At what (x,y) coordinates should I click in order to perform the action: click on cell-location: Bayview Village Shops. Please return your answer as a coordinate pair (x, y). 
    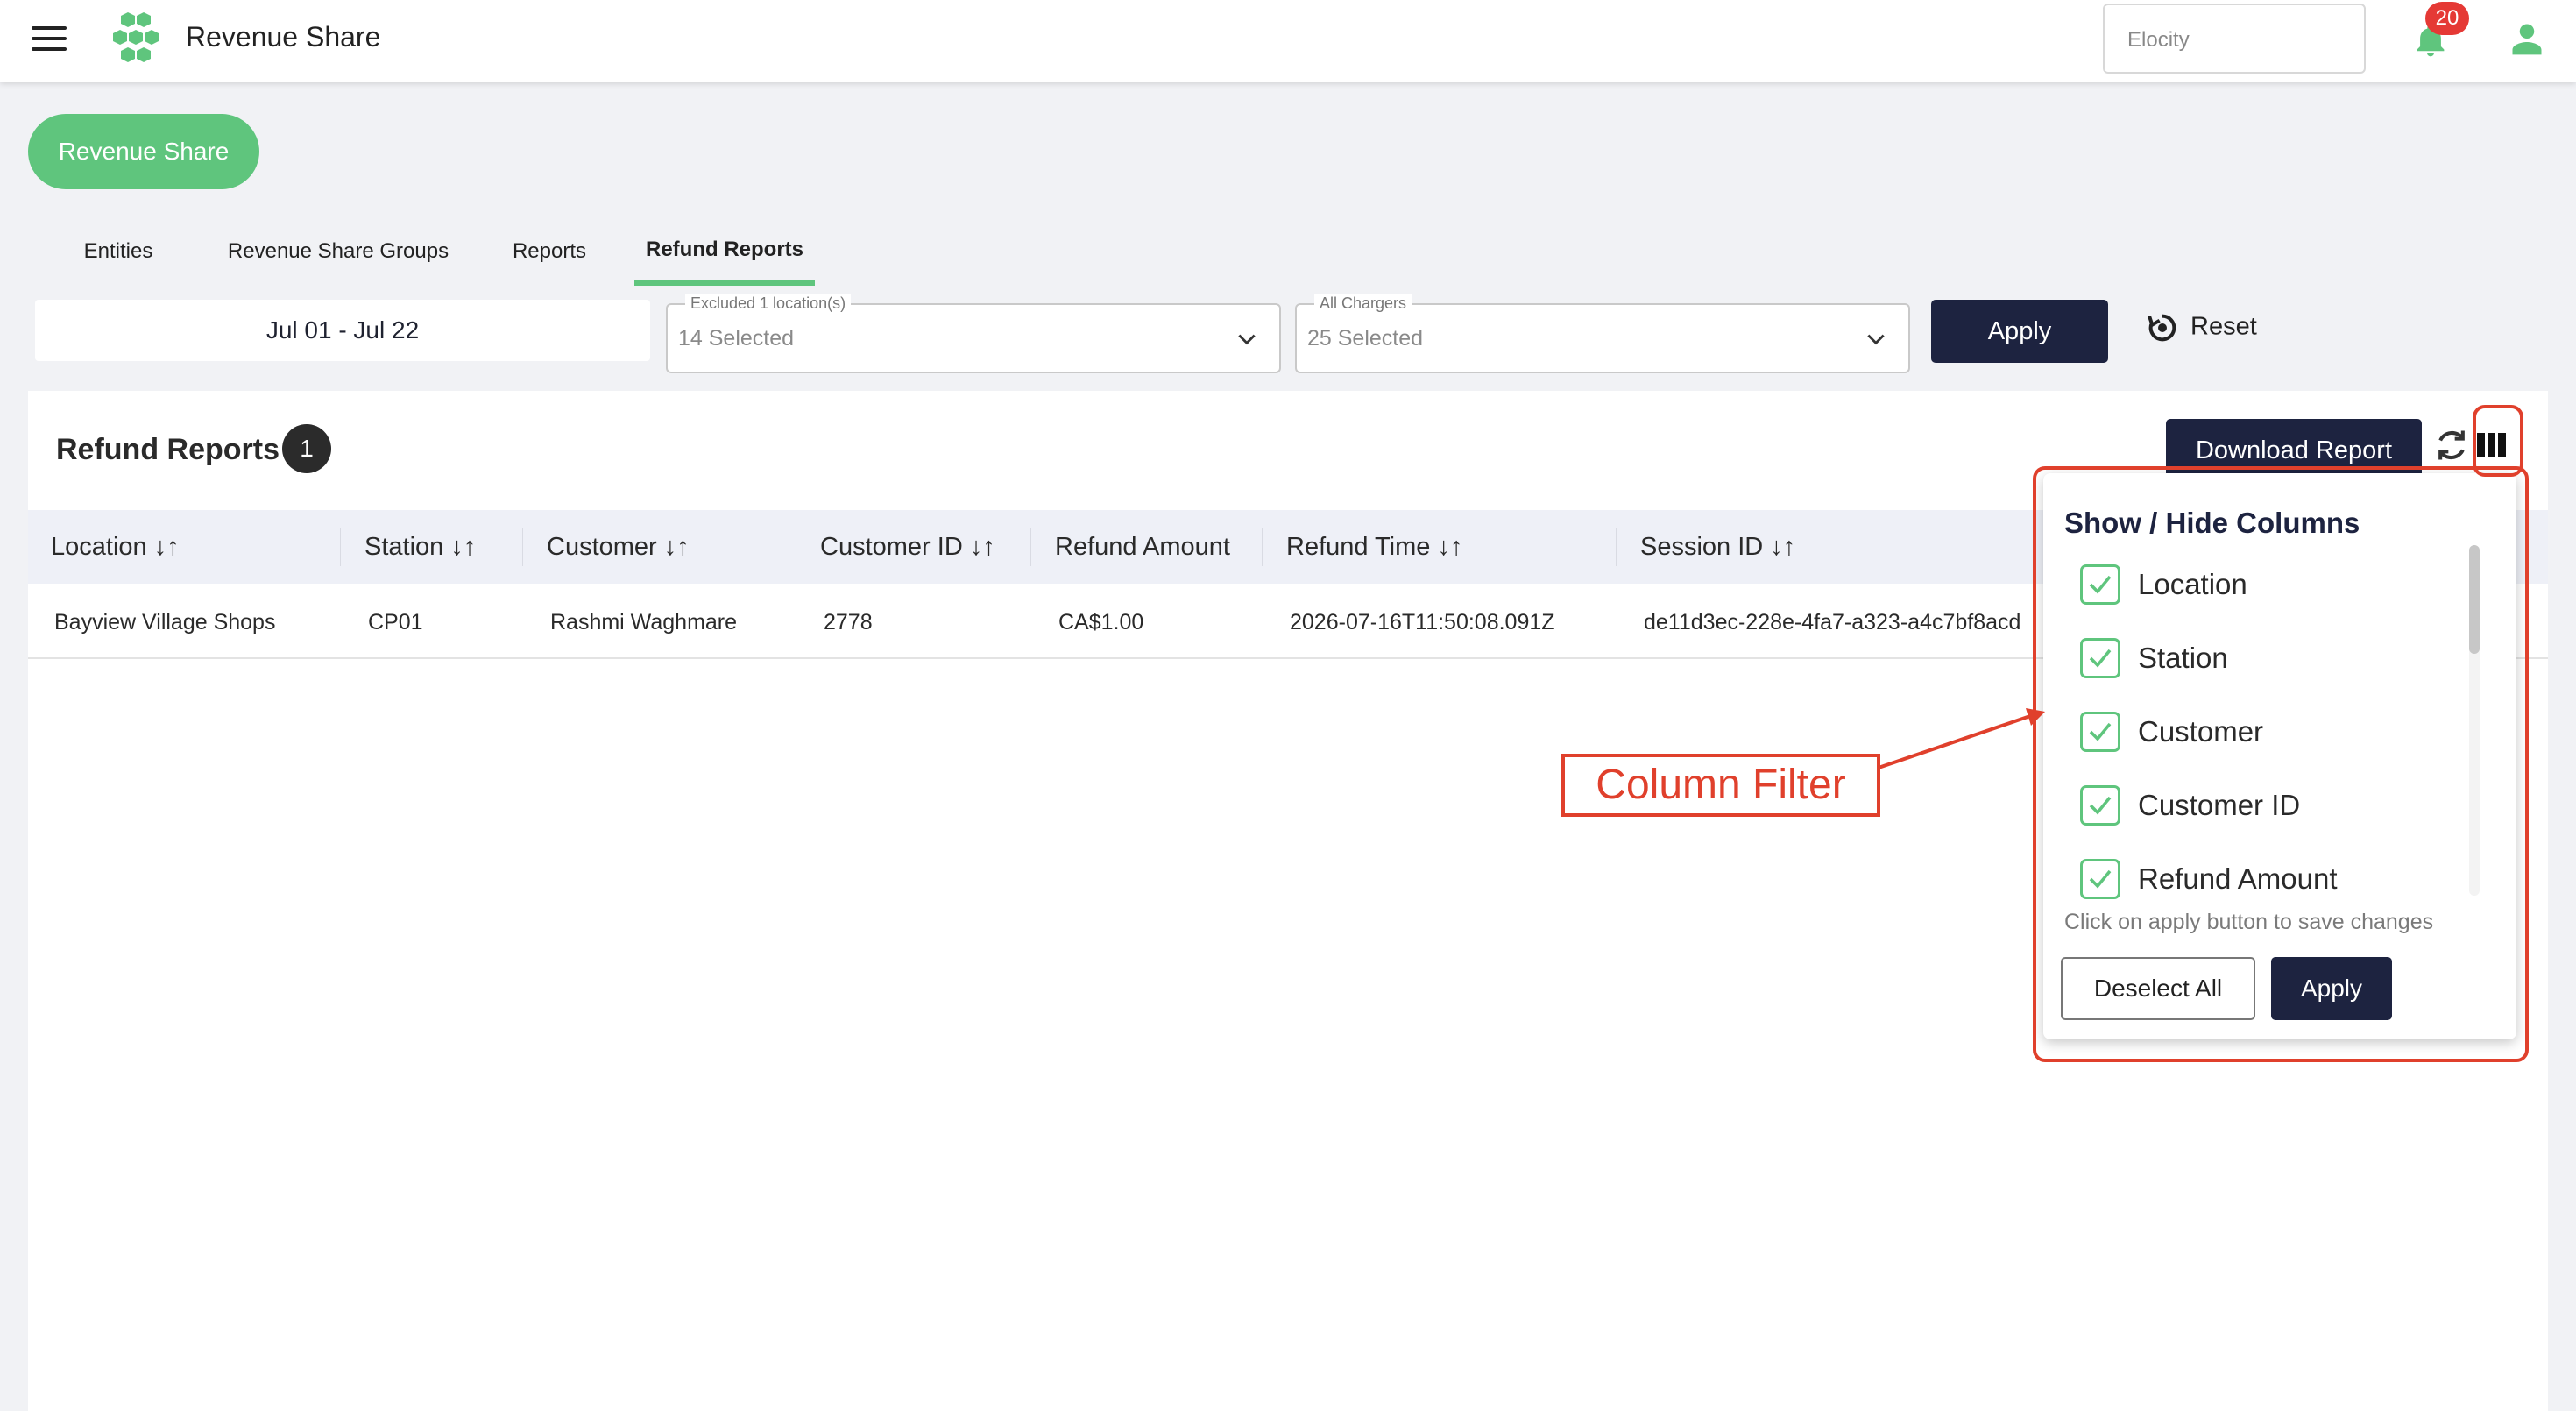
    Looking at the image, I should click on (165, 623).